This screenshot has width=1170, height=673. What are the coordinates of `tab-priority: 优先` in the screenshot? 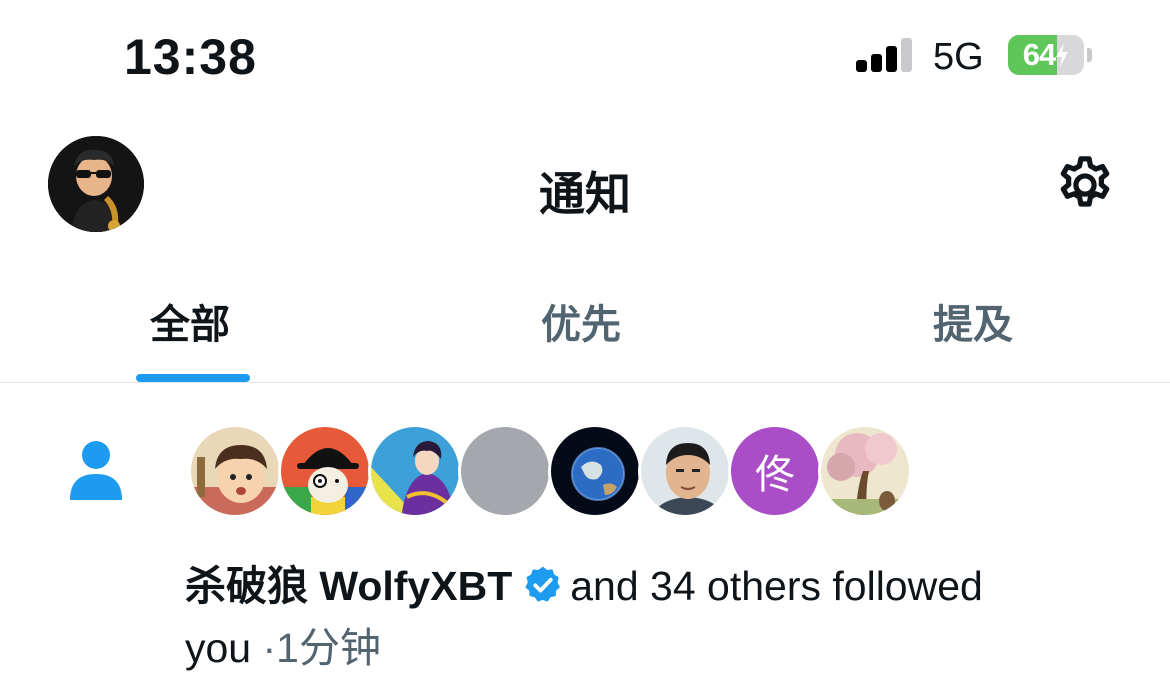 It's located at (581, 321).